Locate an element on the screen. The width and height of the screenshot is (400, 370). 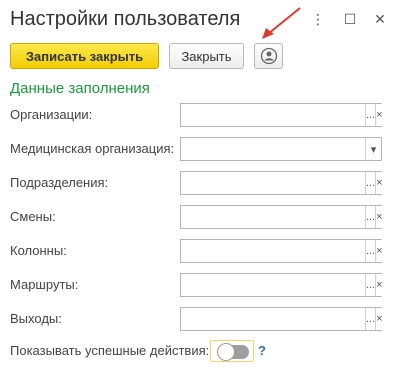
field-label: Подразделения: is located at coordinates (59, 182).